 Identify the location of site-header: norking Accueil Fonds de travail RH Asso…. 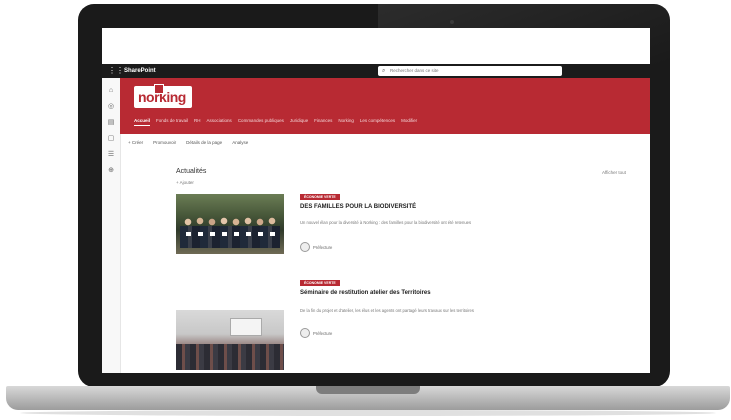
(385, 106).